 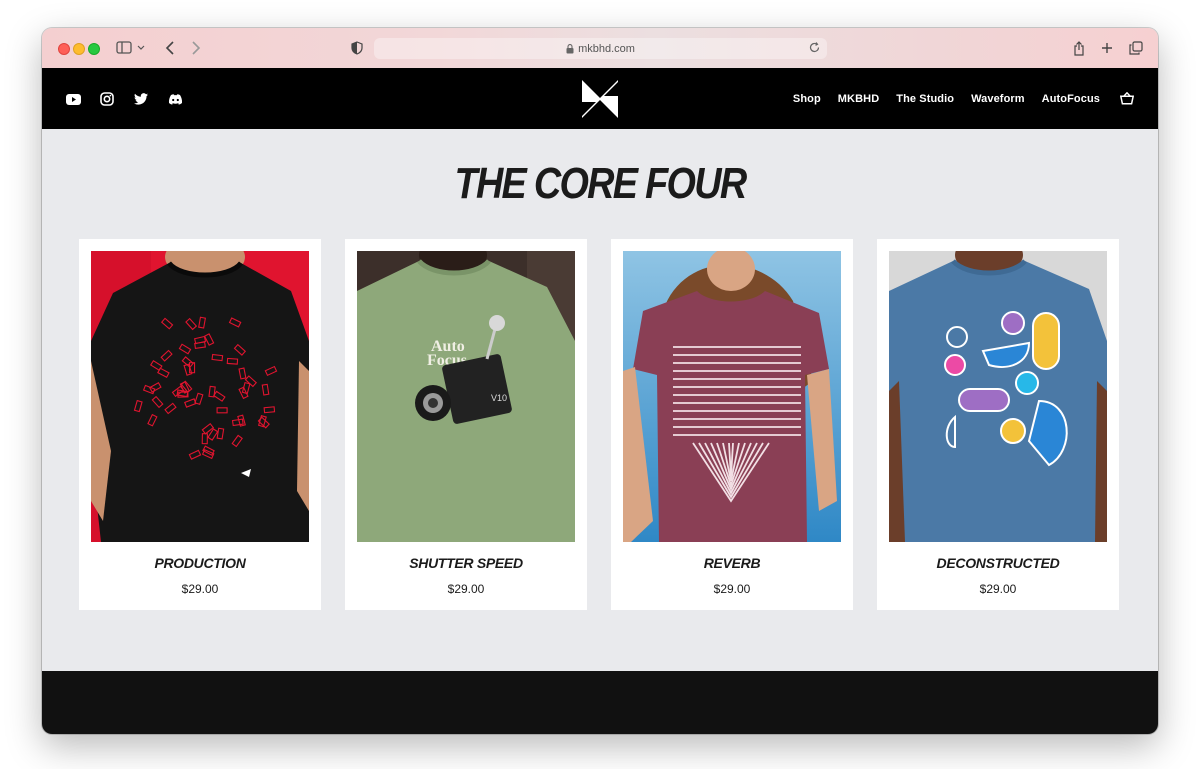 I want to click on discord-icon, so click(x=175, y=99).